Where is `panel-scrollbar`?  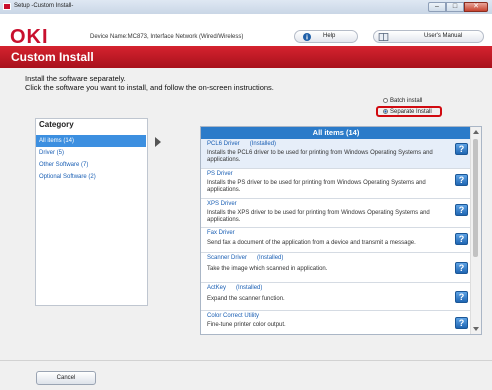
panel-scrollbar is located at coordinates (475, 230).